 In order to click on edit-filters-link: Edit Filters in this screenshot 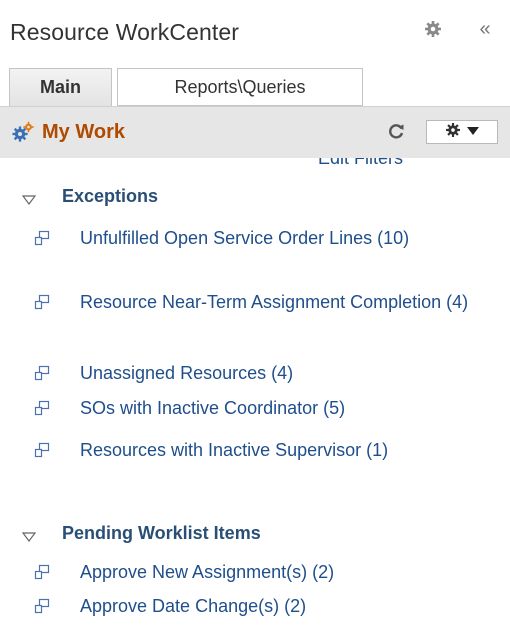, I will do `click(360, 163)`.